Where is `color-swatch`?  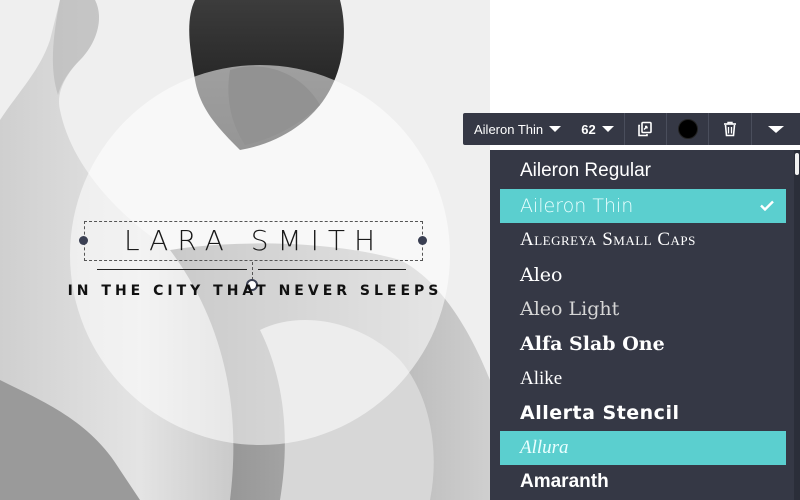 color-swatch is located at coordinates (687, 129).